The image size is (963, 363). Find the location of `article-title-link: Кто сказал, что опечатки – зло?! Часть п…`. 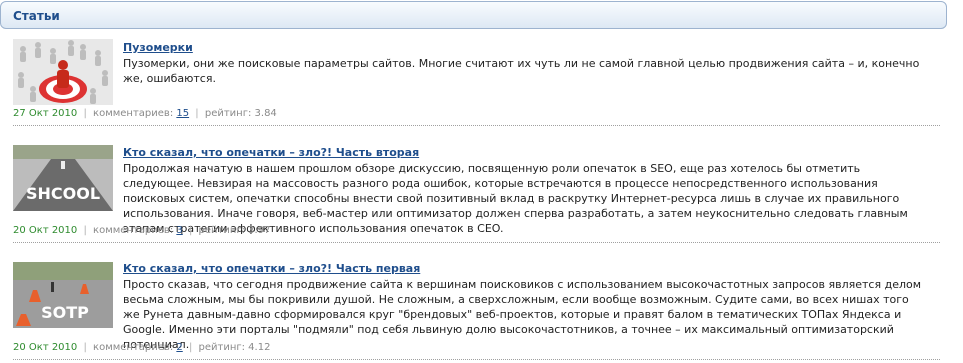

article-title-link: Кто сказал, что опечатки – зло?! Часть п… is located at coordinates (271, 268).